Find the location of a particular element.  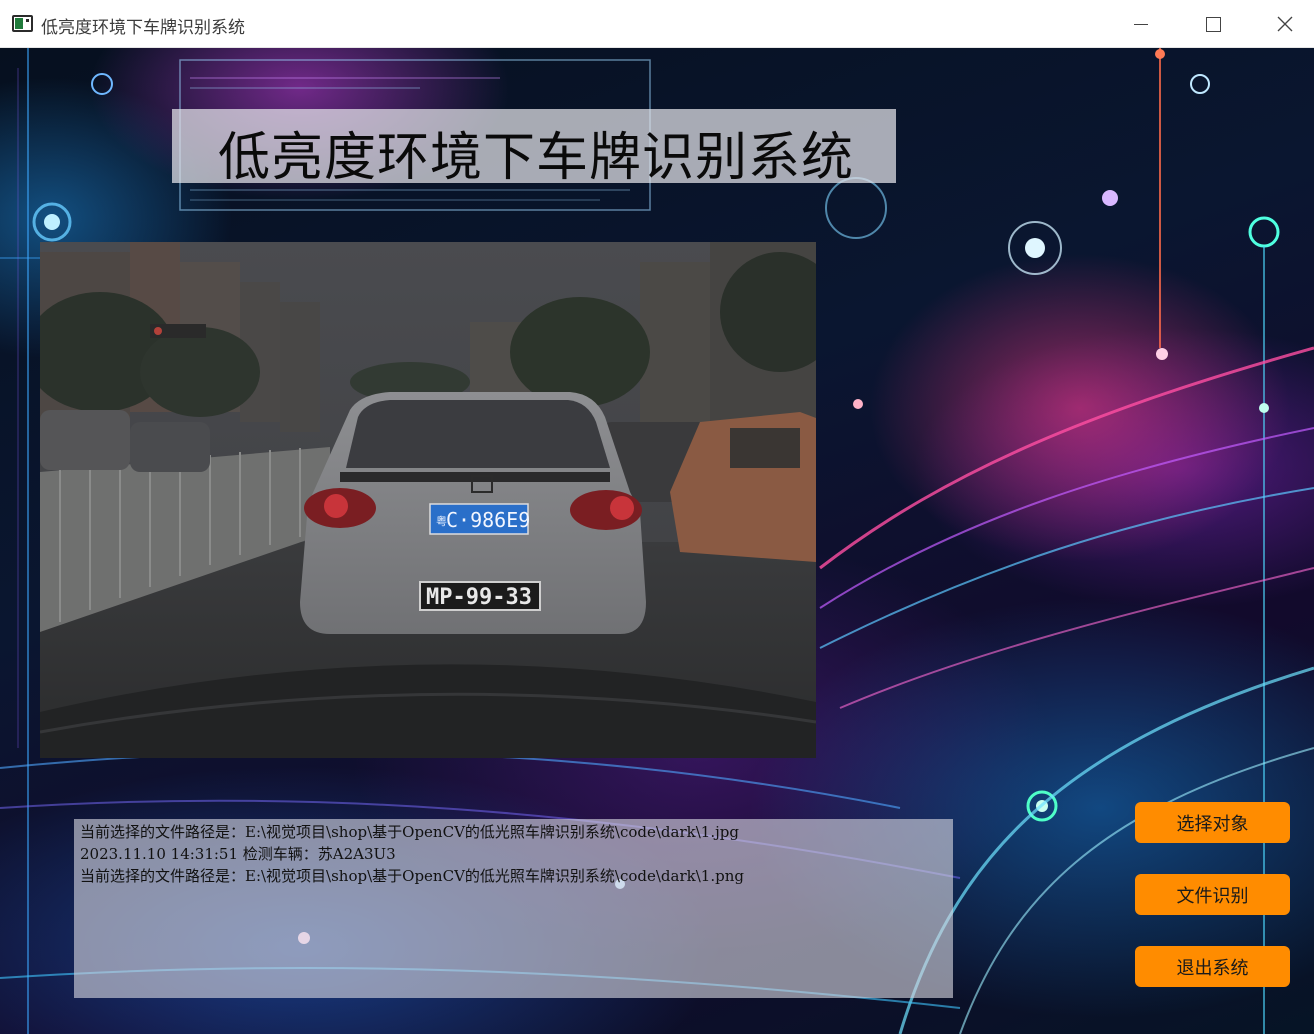

file-recognize-button: 文件识别 is located at coordinates (1212, 894).